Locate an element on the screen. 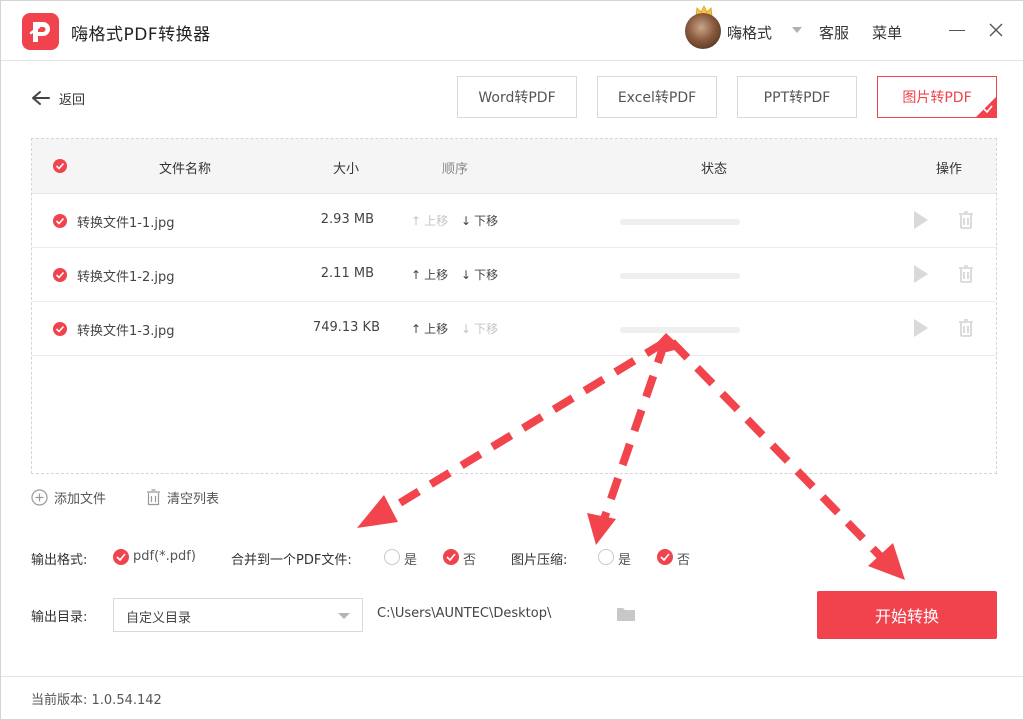 The width and height of the screenshot is (1024, 720). select-all-checkbox is located at coordinates (60, 166).